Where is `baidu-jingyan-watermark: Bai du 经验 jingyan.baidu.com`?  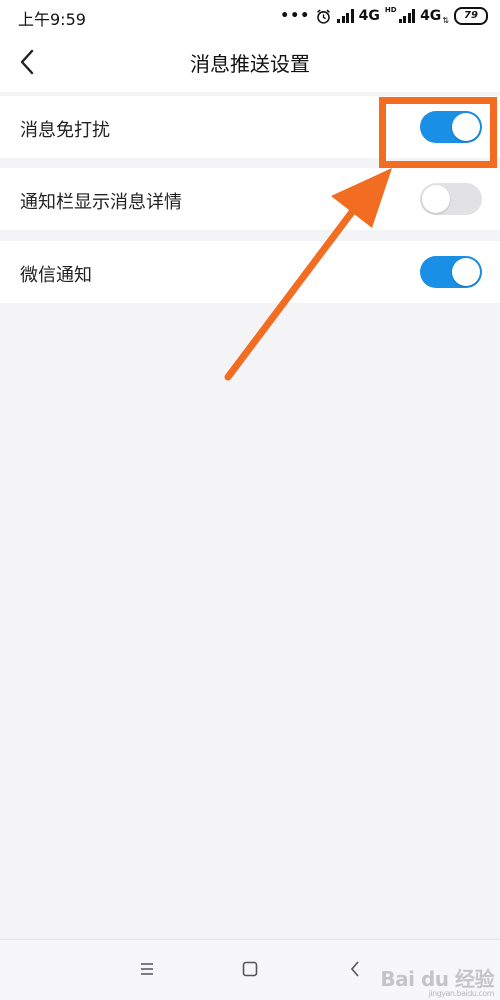 baidu-jingyan-watermark: Bai du 经验 jingyan.baidu.com is located at coordinates (437, 980).